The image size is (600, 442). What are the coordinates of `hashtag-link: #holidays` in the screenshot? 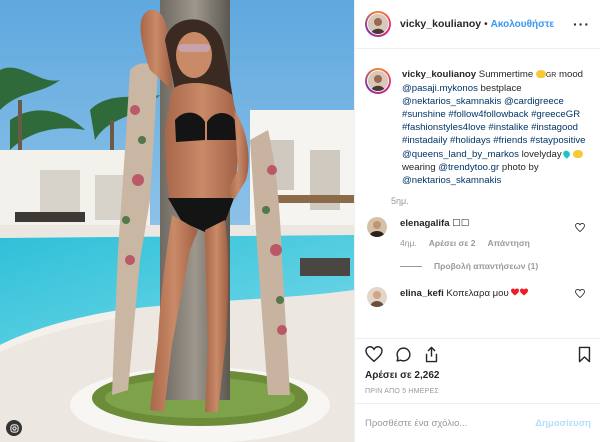 It's located at (470, 140).